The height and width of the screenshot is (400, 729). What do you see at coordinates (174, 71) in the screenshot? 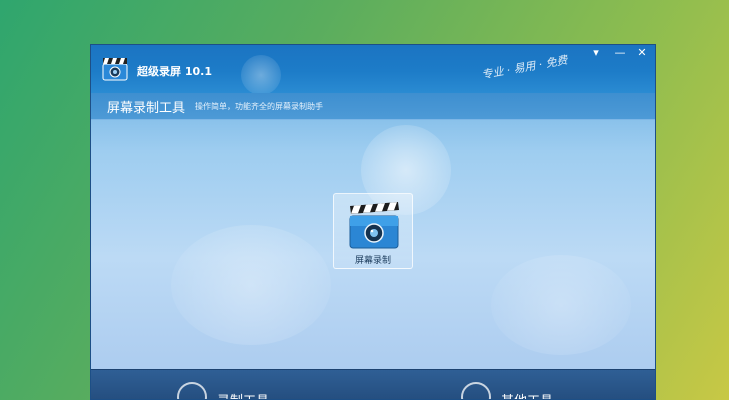
I see `app-title: 超级录屏 10.1` at bounding box center [174, 71].